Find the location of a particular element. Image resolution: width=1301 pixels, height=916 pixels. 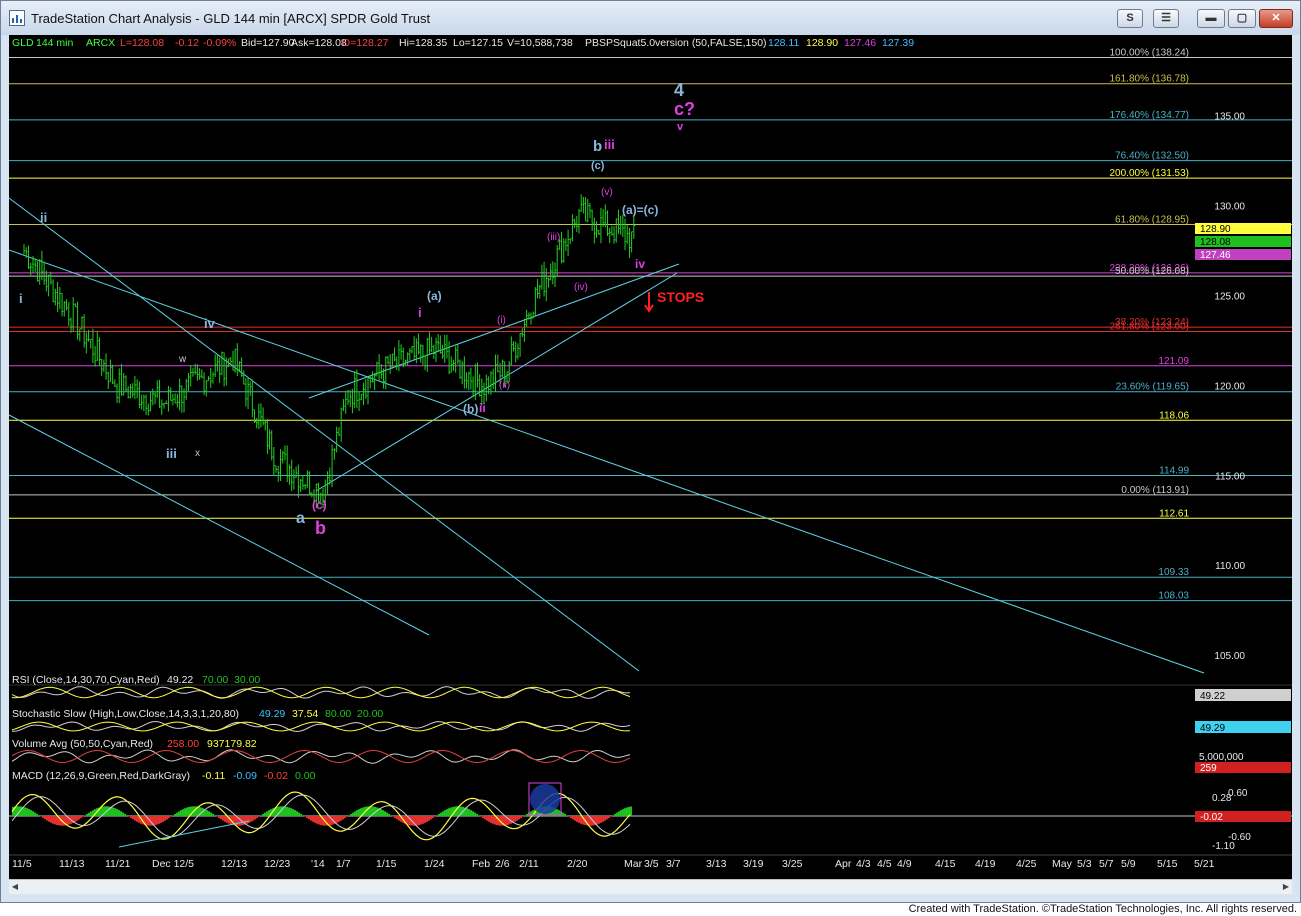

stoch-value-2: 37.54 is located at coordinates (305, 714).